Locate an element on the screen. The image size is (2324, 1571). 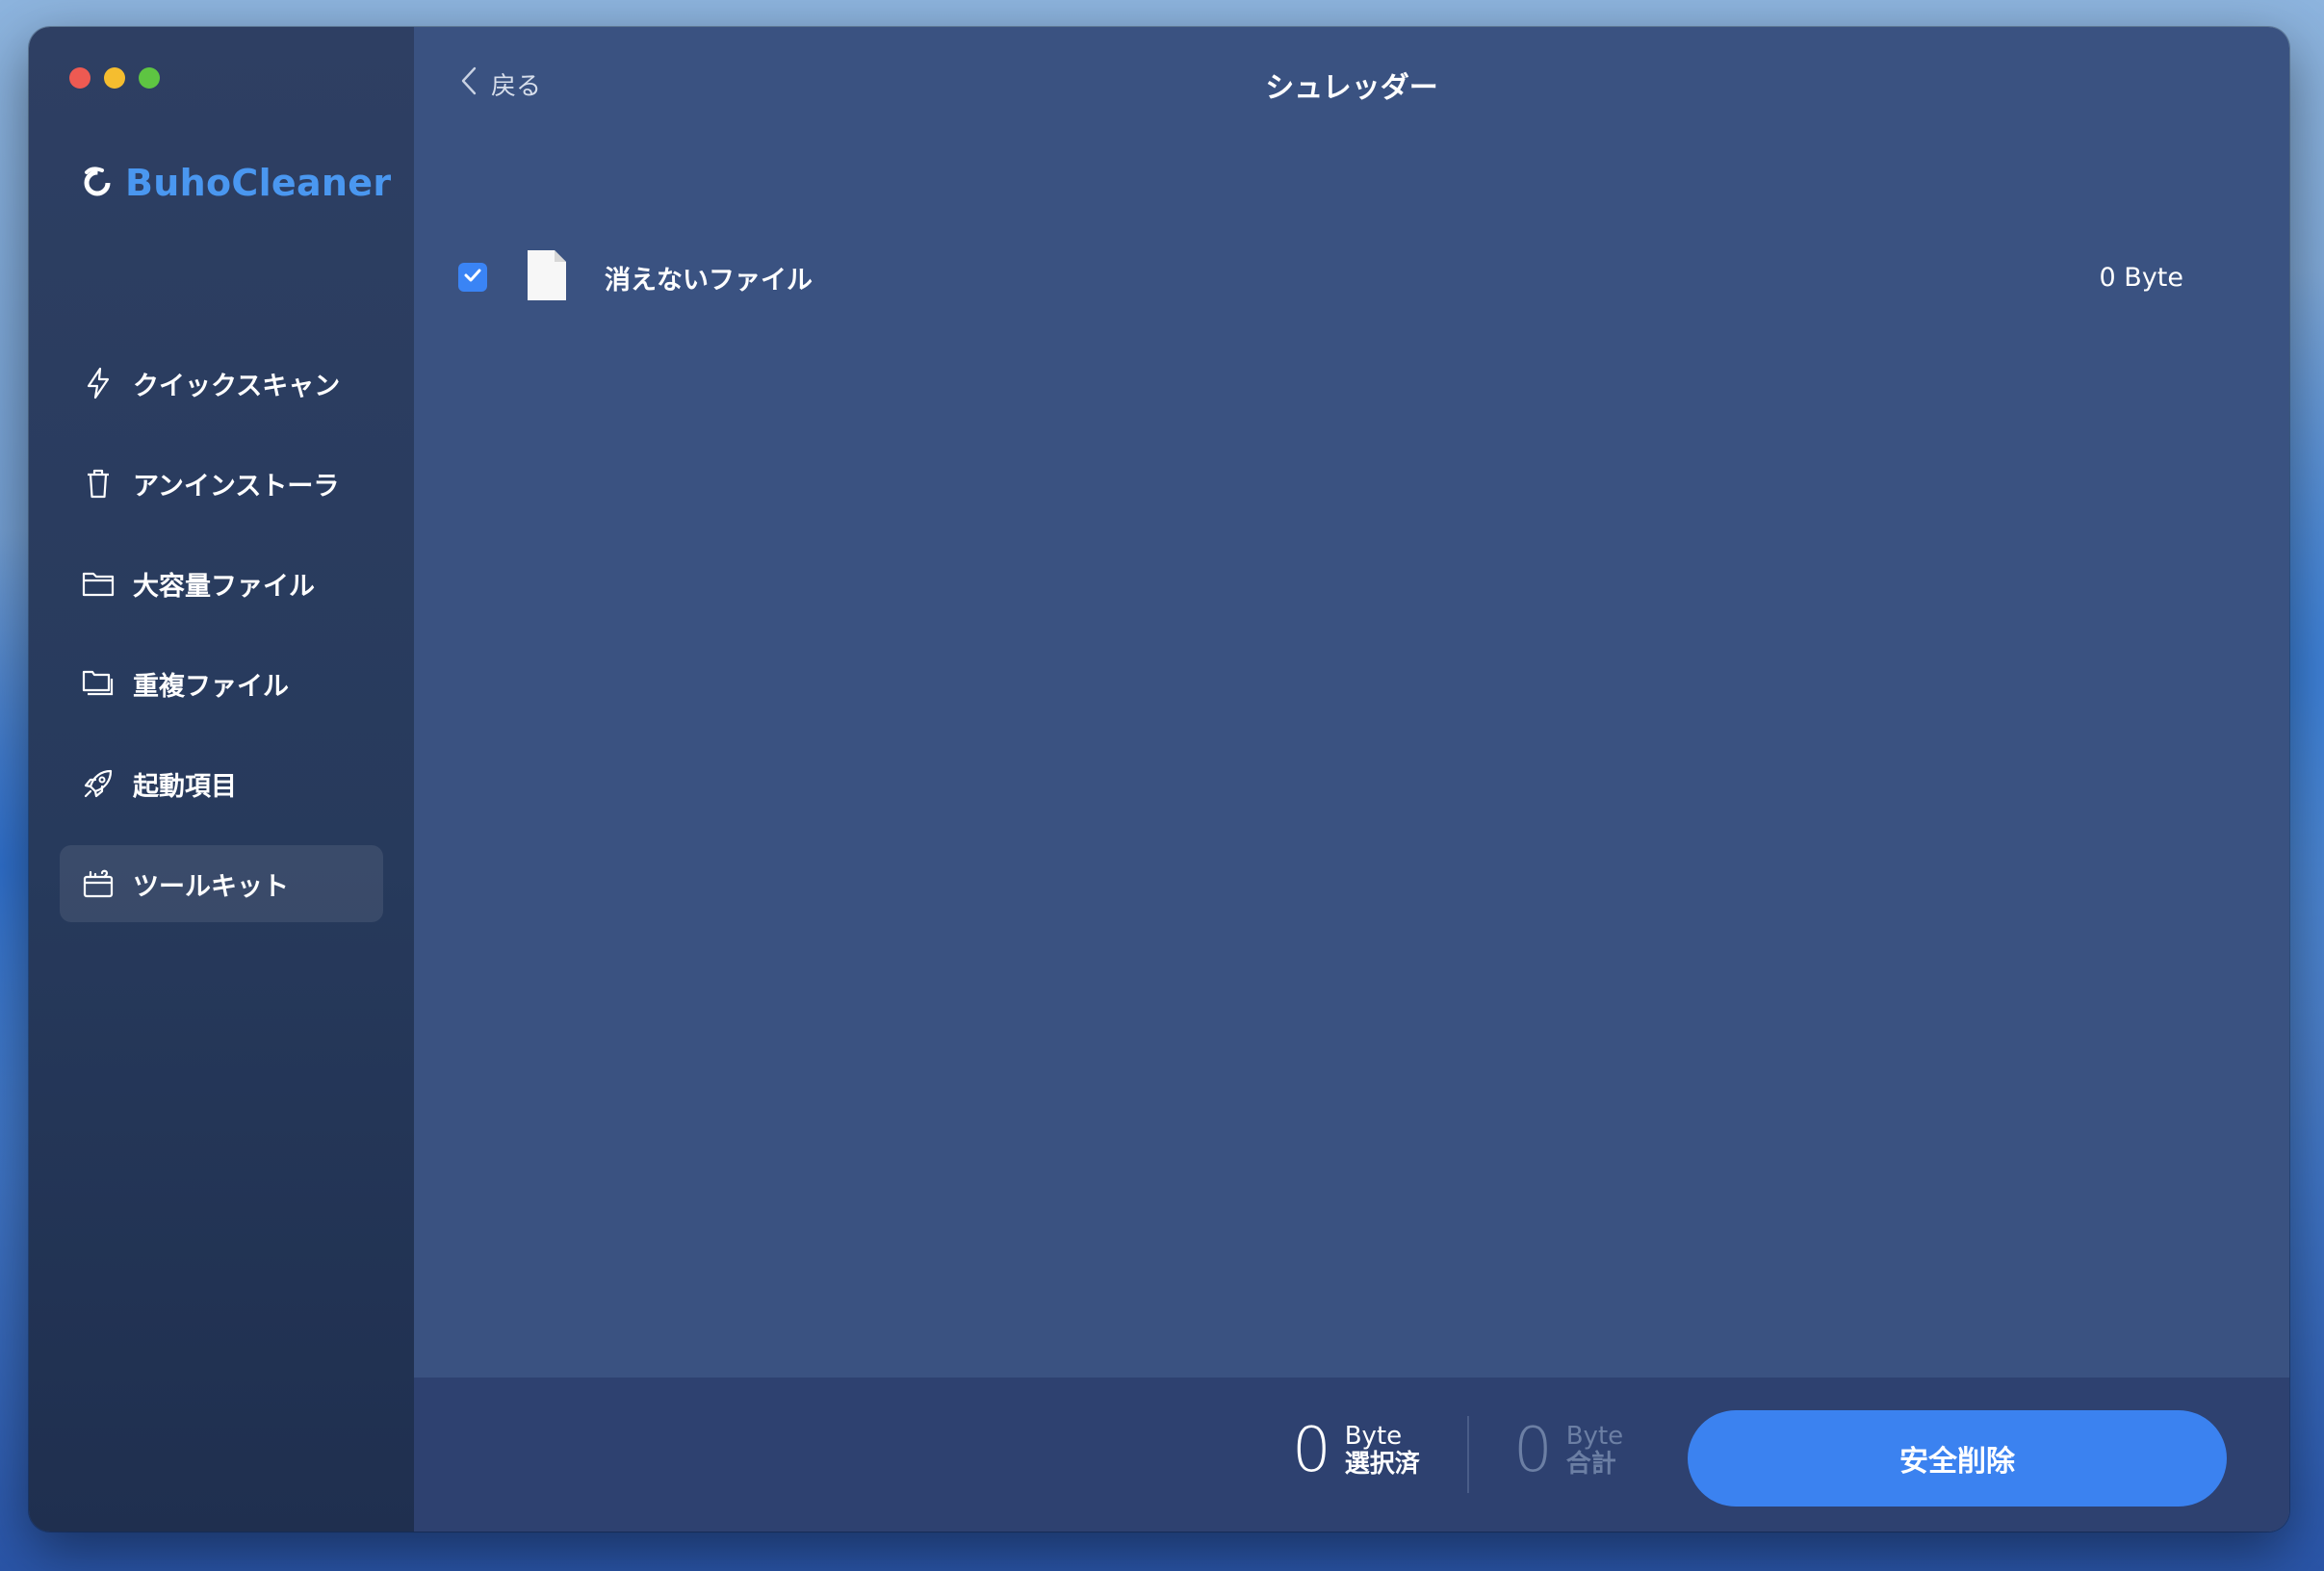
file-name: 消えないファイル is located at coordinates (709, 280).